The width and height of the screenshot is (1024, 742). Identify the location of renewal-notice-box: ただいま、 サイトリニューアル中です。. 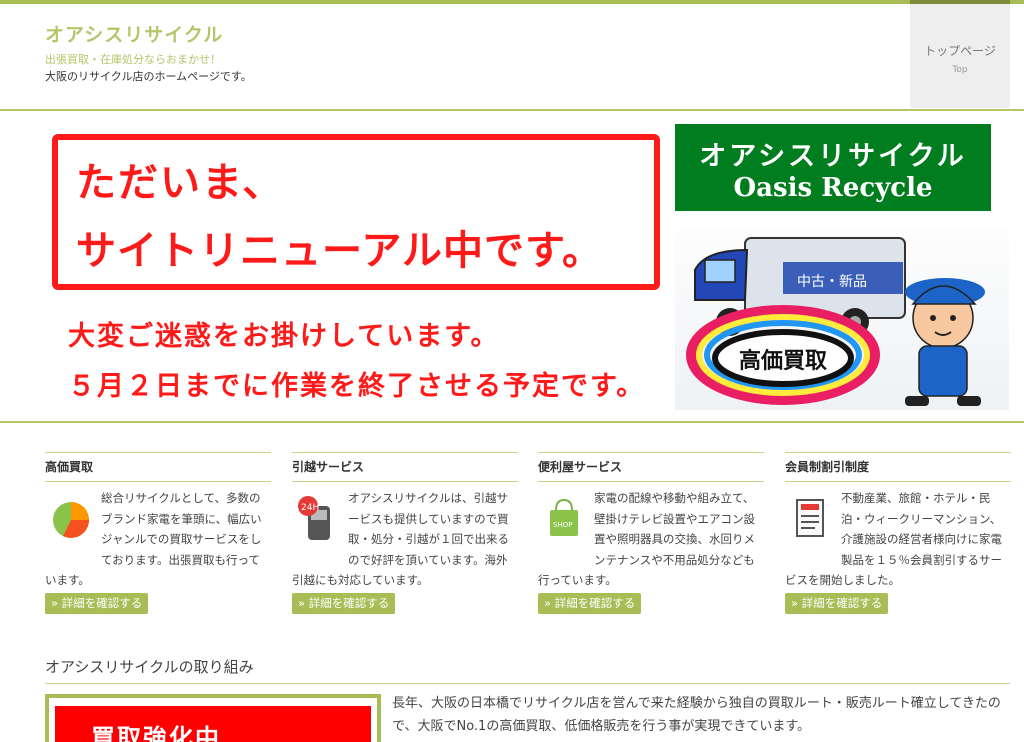
(356, 212).